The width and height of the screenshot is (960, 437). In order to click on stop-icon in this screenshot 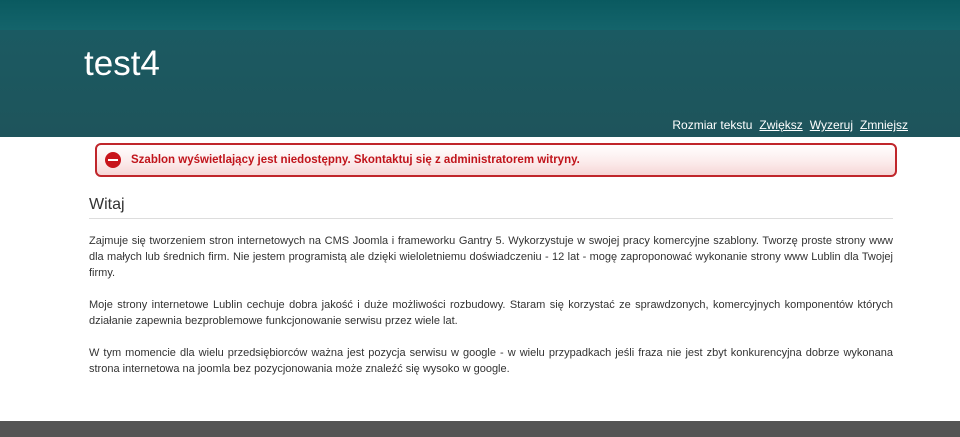, I will do `click(113, 160)`.